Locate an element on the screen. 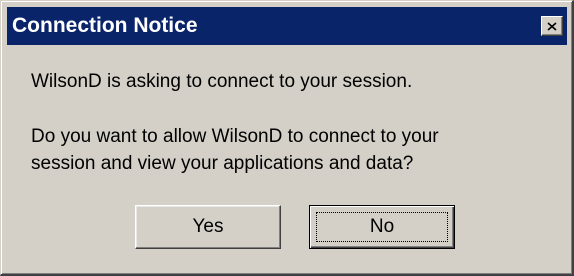 This screenshot has height=276, width=574. no-button: No is located at coordinates (382, 227).